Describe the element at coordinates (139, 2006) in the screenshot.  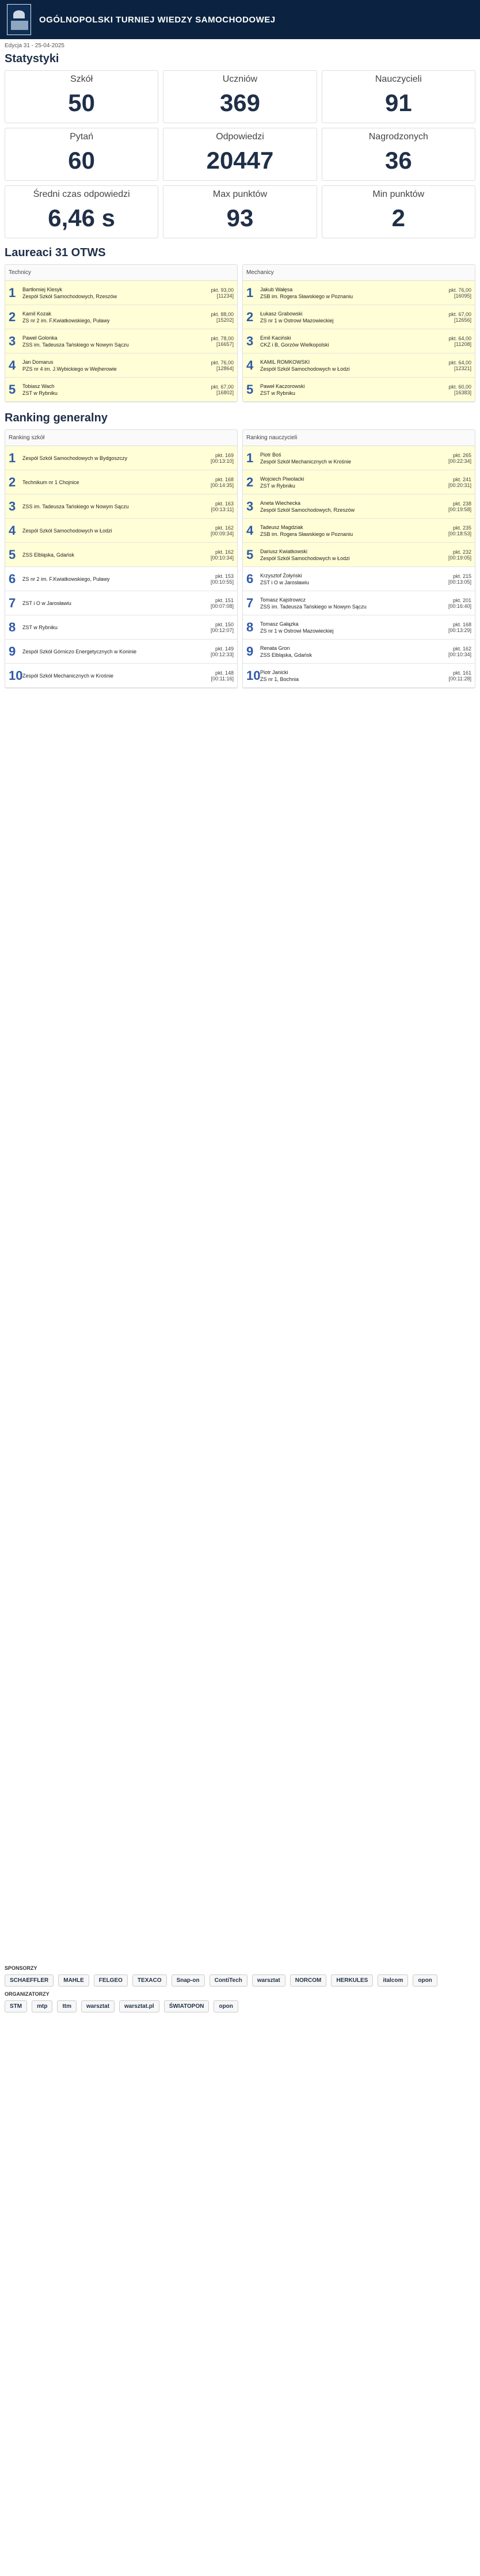
I see `organizer-logo: warsztat.pl` at that location.